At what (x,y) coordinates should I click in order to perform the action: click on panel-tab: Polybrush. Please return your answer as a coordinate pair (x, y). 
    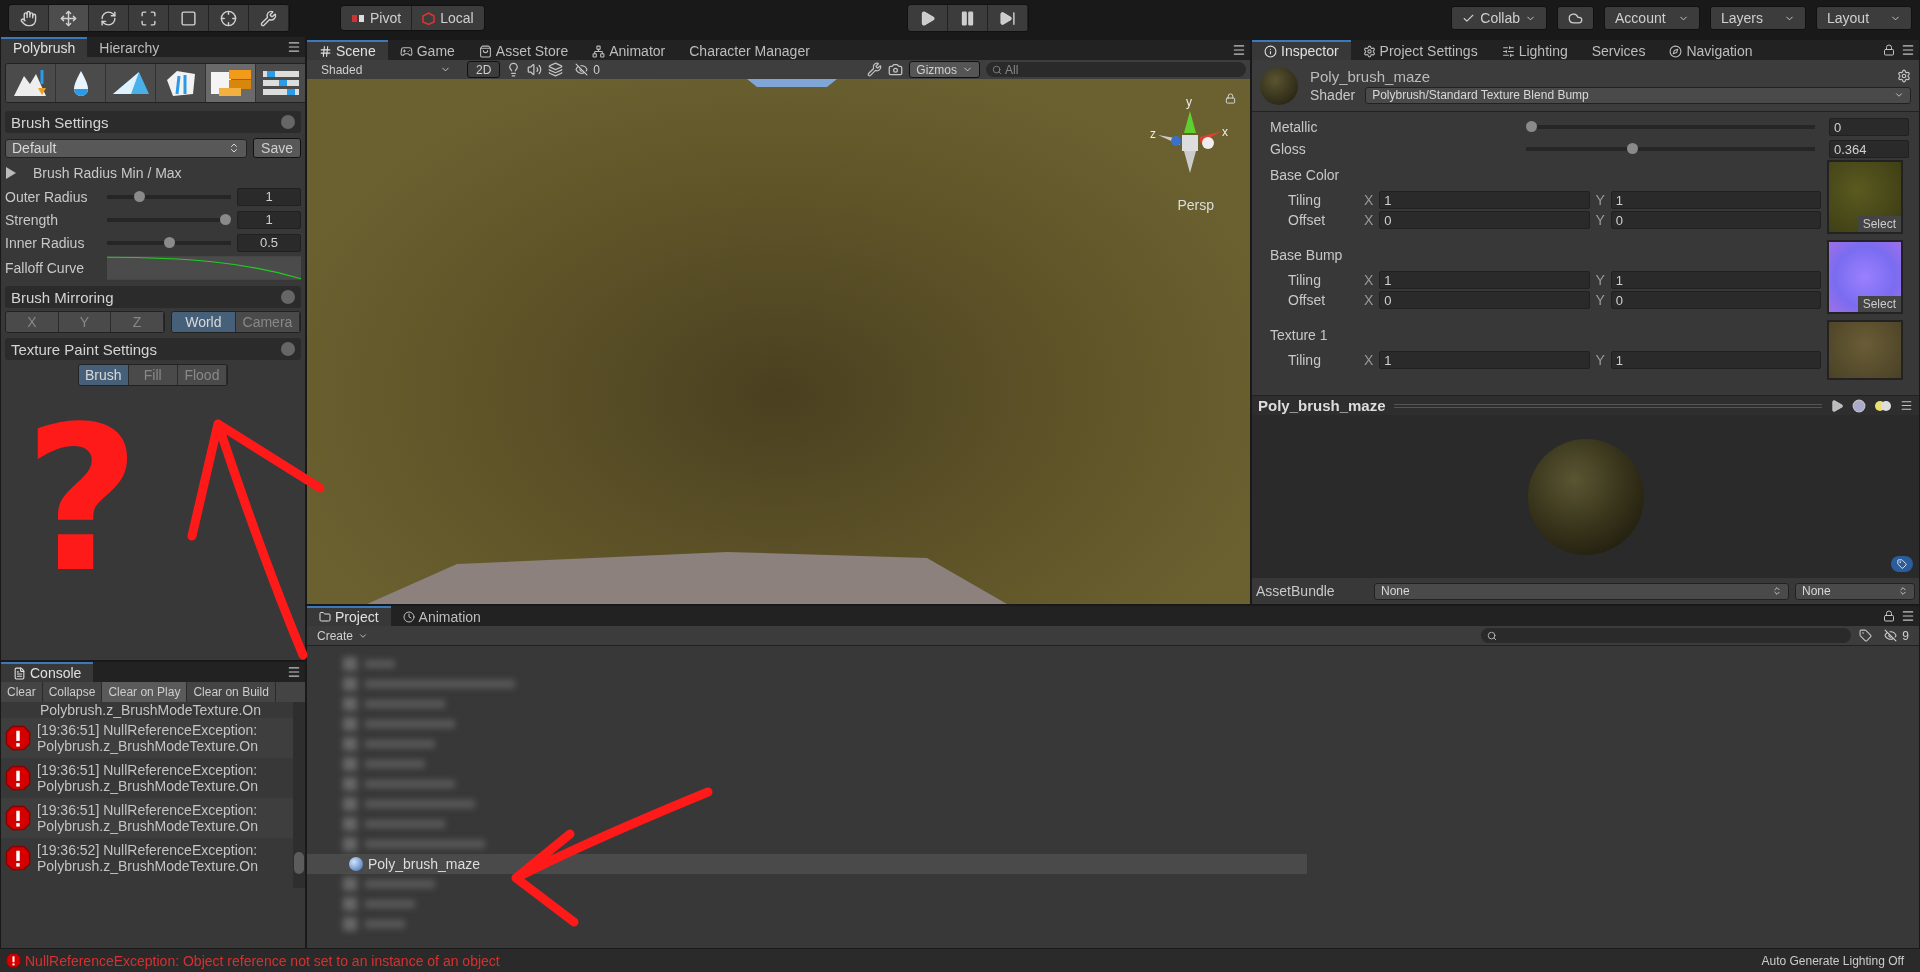
    Looking at the image, I should click on (44, 47).